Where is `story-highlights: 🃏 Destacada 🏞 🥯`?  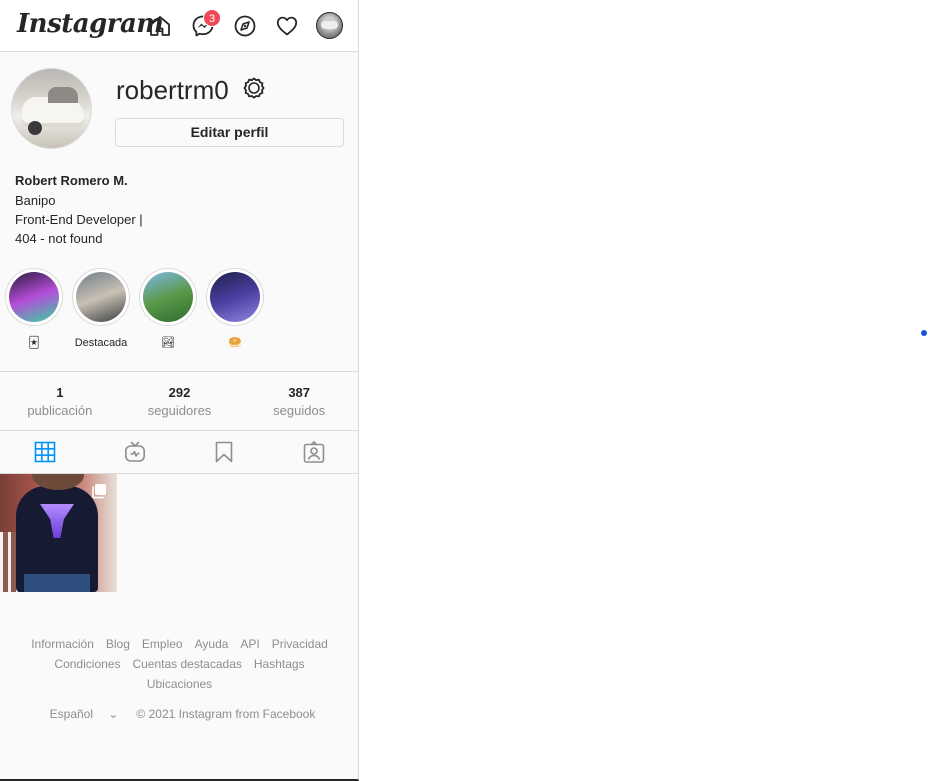 story-highlights: 🃏 Destacada 🏞 🥯 is located at coordinates (179, 313).